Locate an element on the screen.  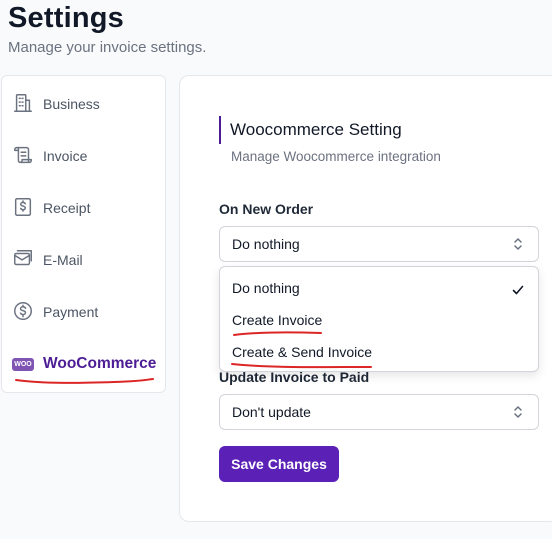
on-new-order-label: On New Order is located at coordinates (266, 209).